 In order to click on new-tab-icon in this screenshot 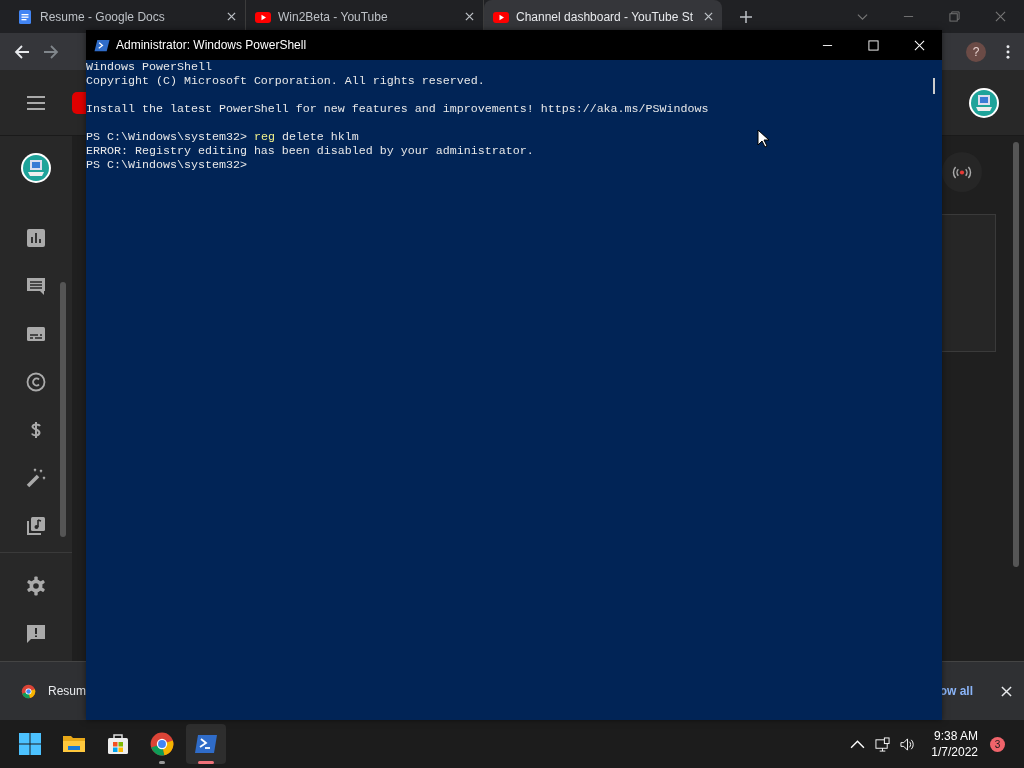, I will do `click(746, 16)`.